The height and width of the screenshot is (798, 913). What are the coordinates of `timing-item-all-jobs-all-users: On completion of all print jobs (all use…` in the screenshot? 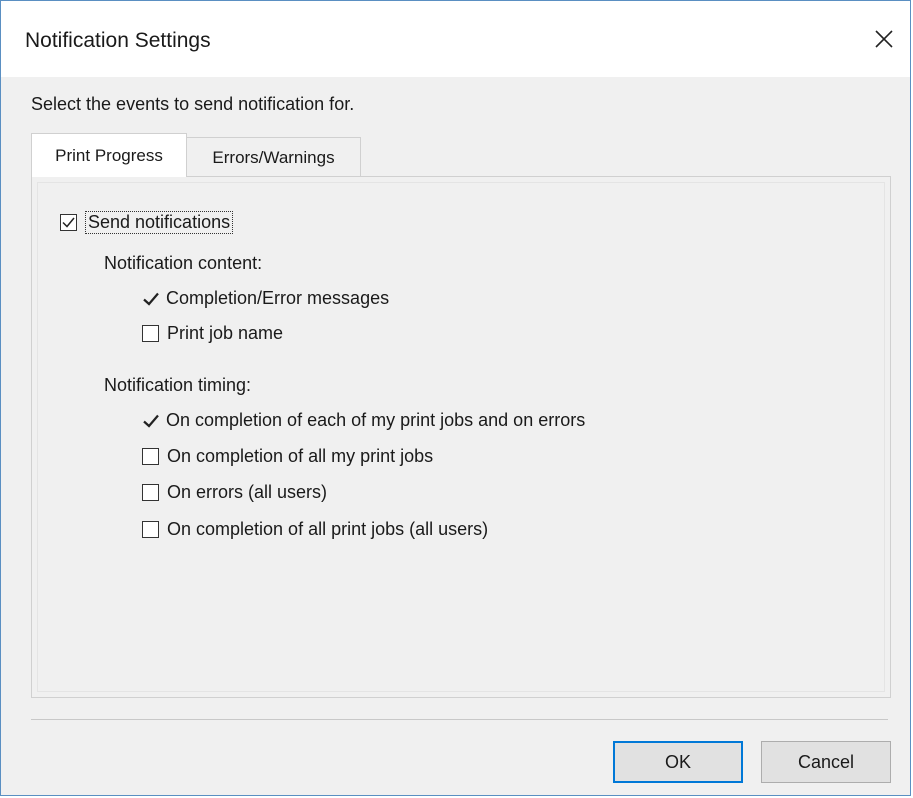 It's located at (315, 529).